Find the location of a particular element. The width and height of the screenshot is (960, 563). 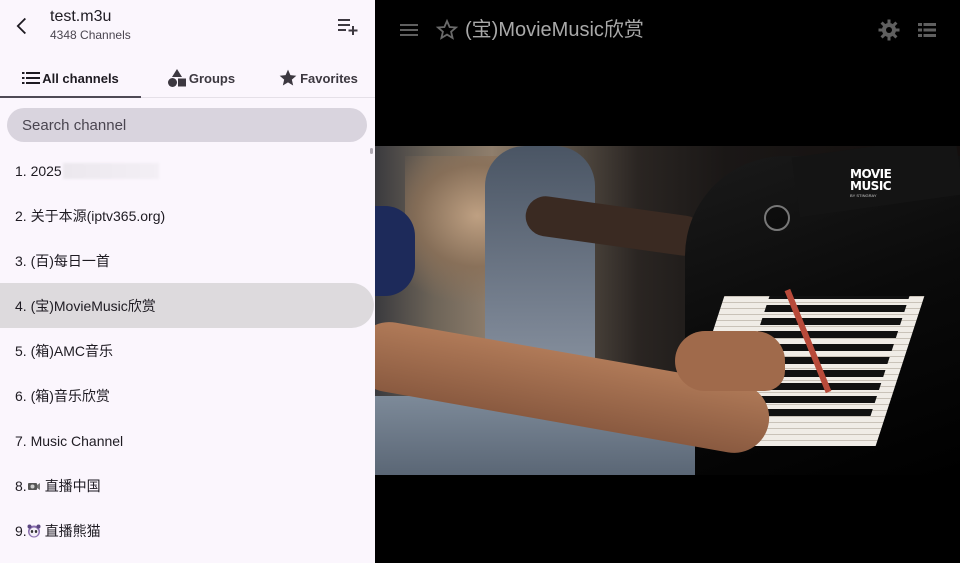

logo-line-2: MUSIC is located at coordinates (871, 186).